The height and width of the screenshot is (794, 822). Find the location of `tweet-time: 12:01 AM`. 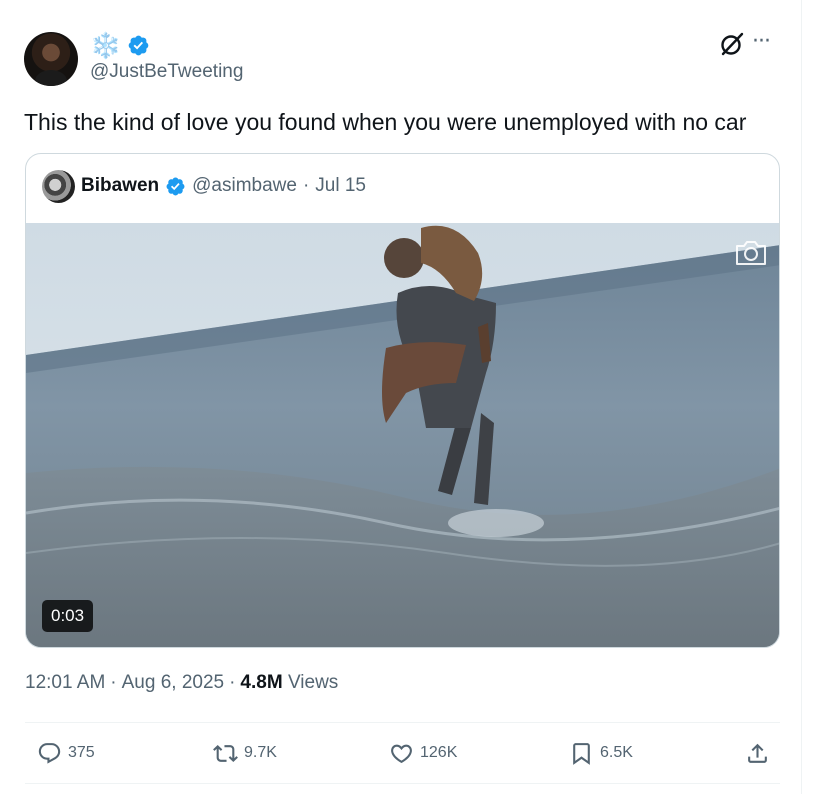

tweet-time: 12:01 AM is located at coordinates (65, 683).